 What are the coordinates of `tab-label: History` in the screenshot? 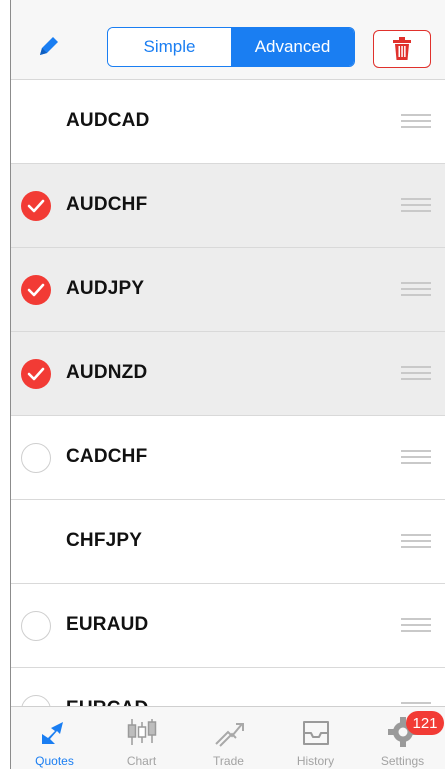 It's located at (315, 761).